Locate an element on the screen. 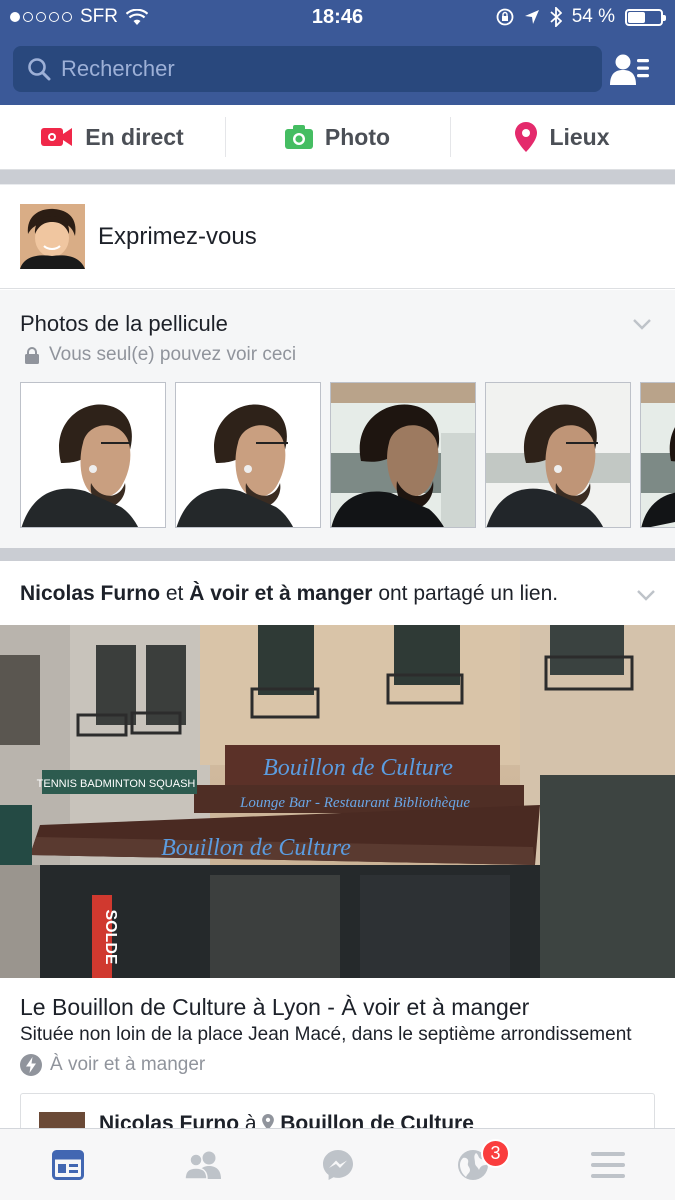 The height and width of the screenshot is (1200, 675). live-video-icon is located at coordinates (57, 137).